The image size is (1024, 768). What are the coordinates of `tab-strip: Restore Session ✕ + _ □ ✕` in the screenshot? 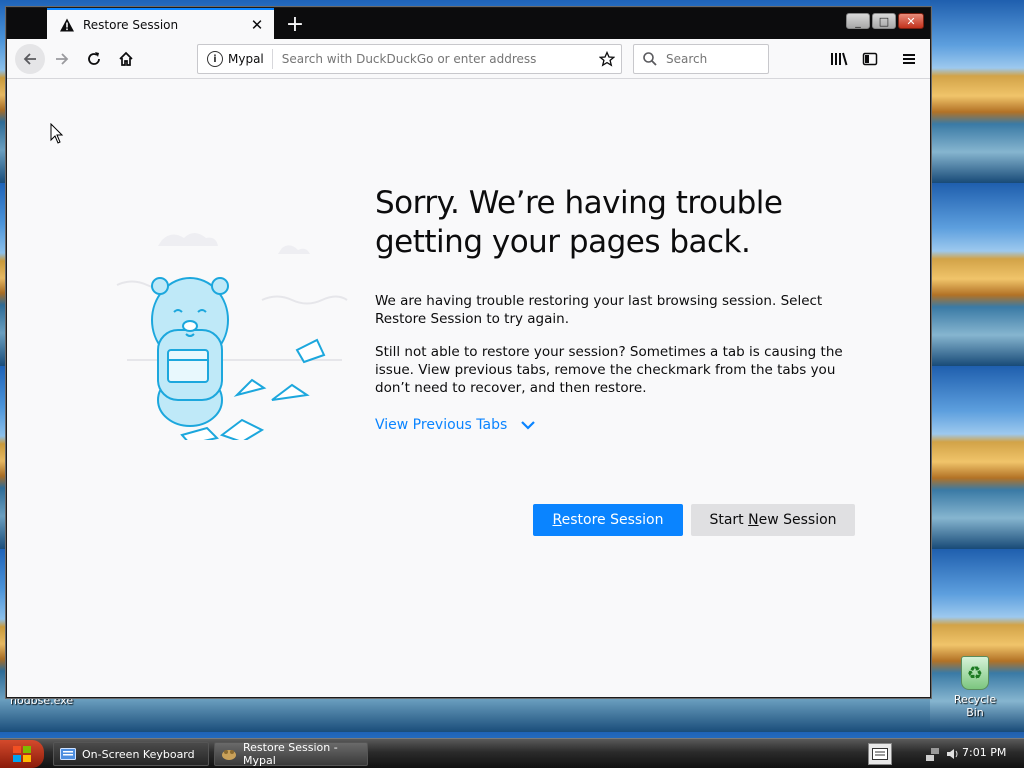 It's located at (468, 23).